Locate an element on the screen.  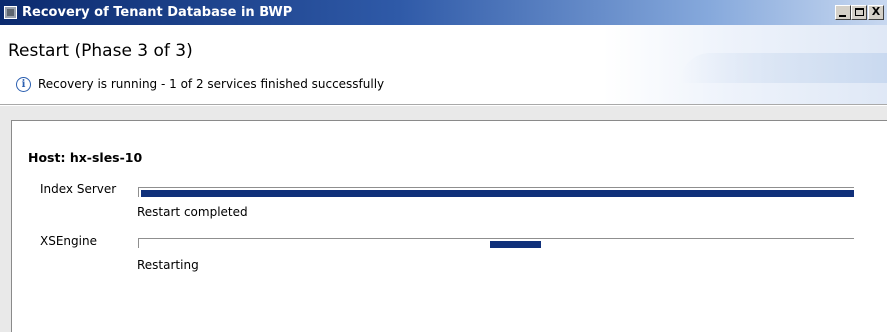
app-icon is located at coordinates (10, 12).